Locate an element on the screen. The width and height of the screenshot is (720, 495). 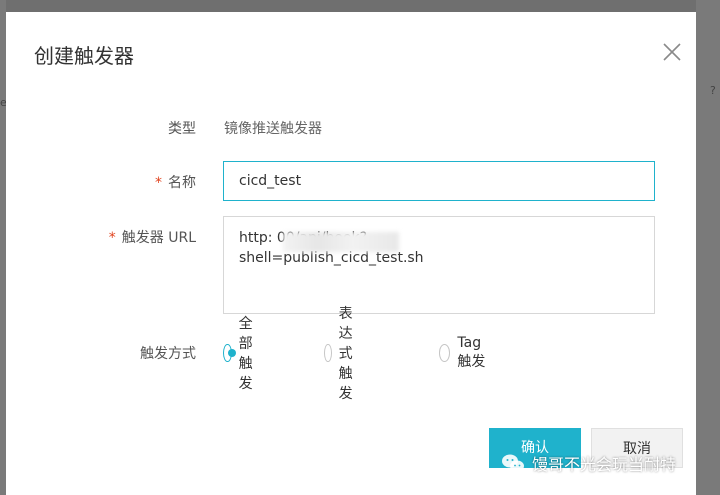
confirm-button: 确认 is located at coordinates (535, 448).